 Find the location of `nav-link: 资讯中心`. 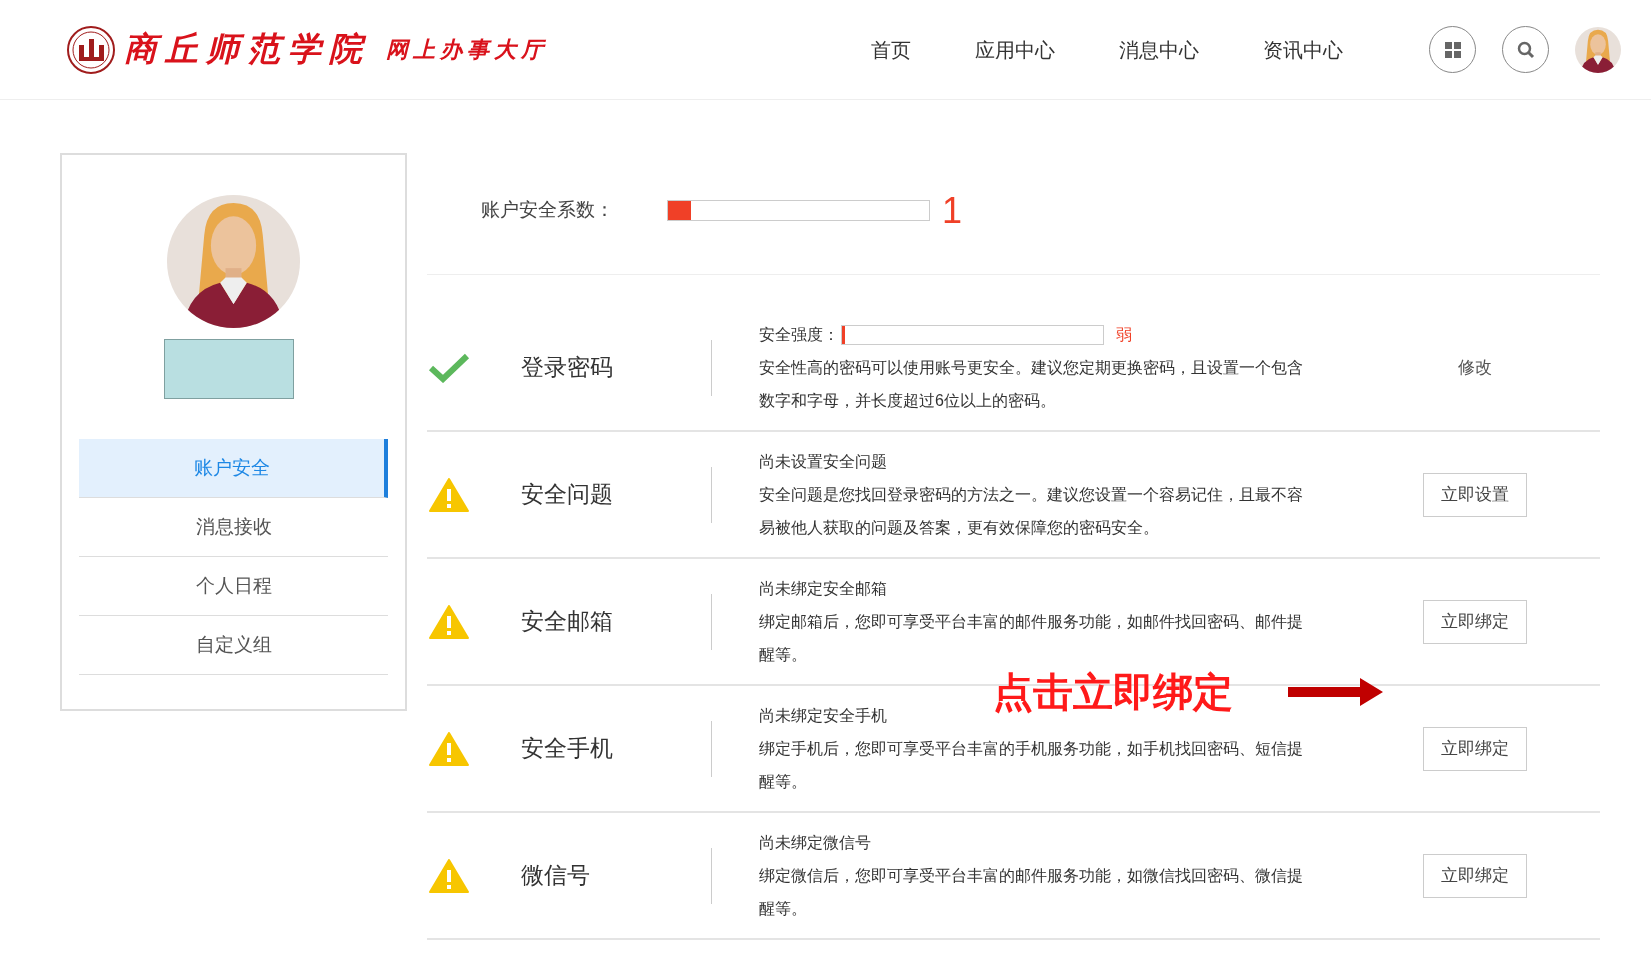

nav-link: 资讯中心 is located at coordinates (1303, 49).